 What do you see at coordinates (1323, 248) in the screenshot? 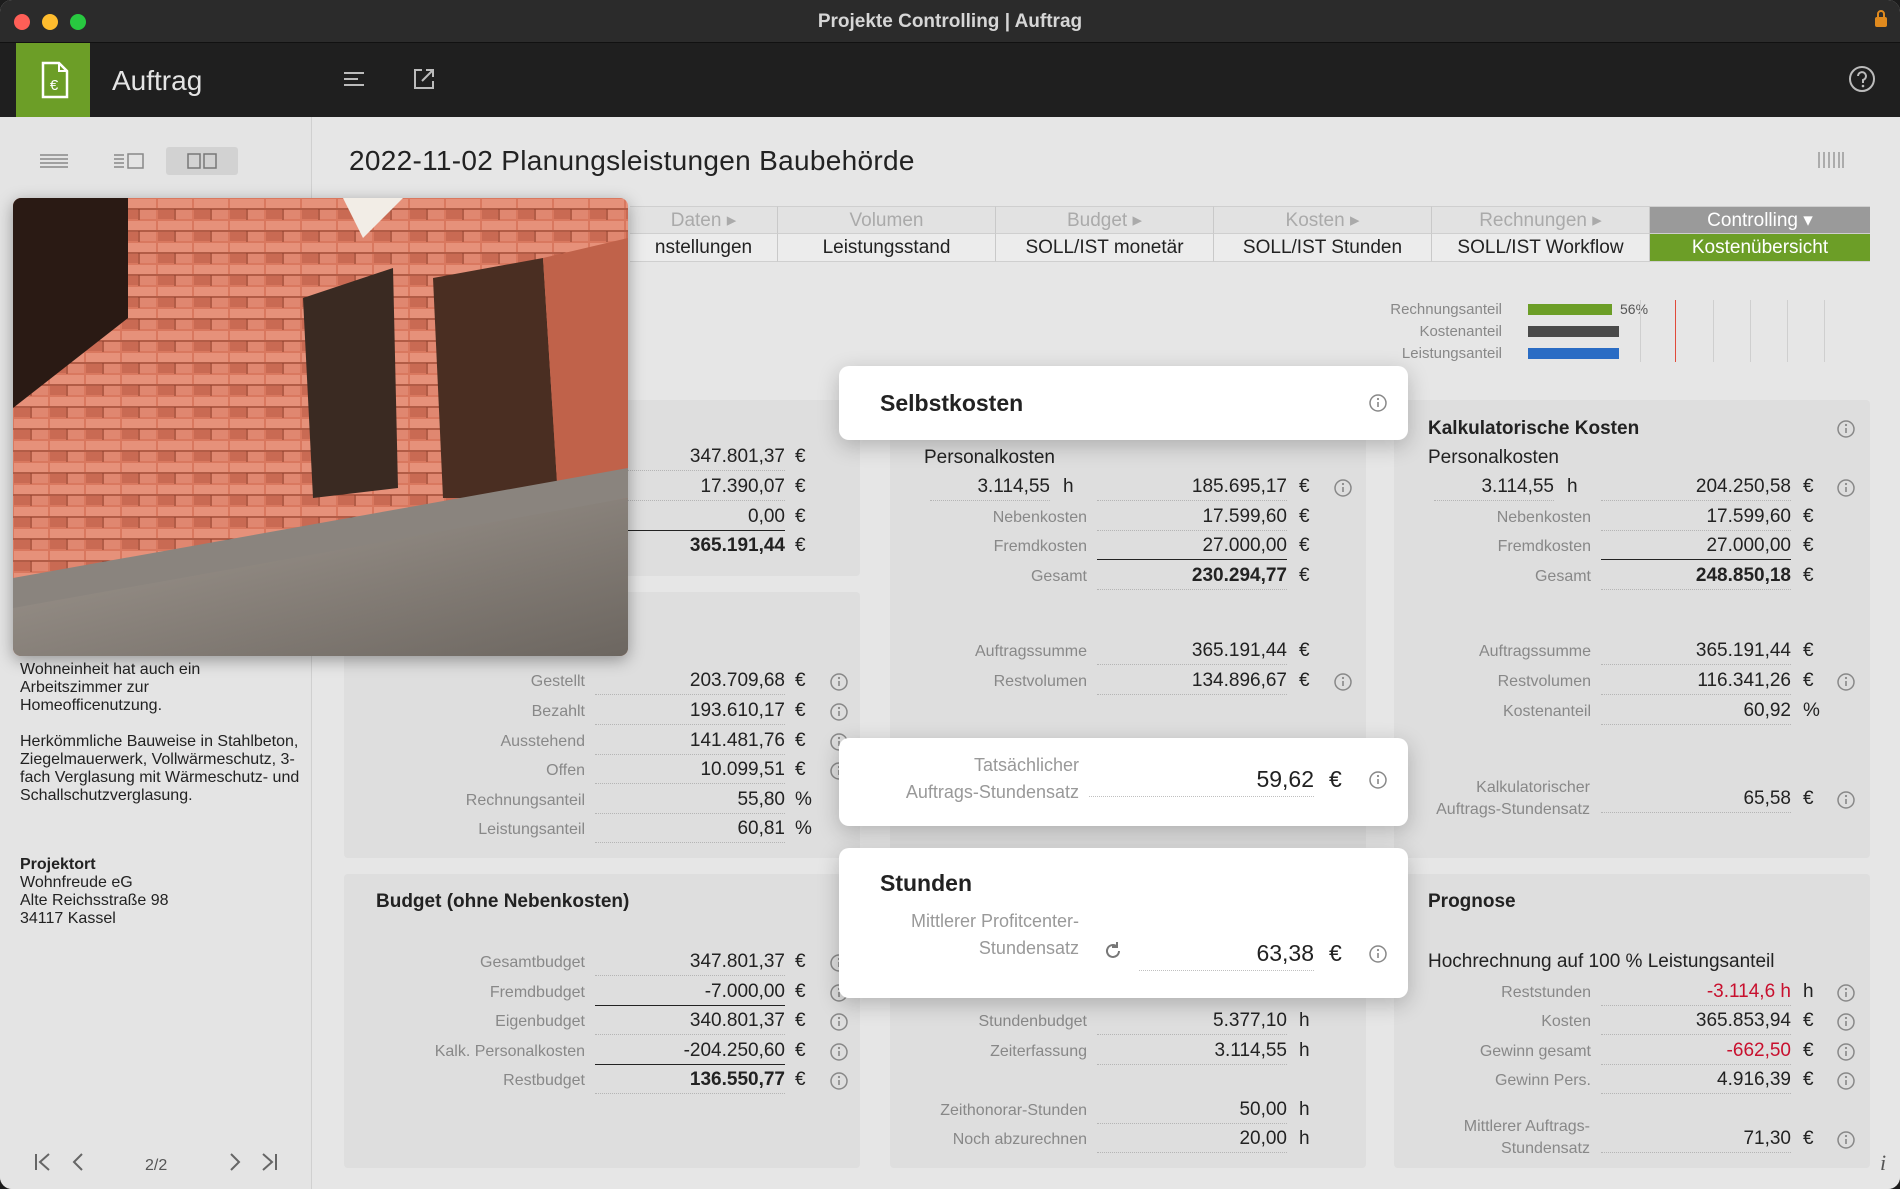
I see `subtab-soll-ist-stunden: SOLL/IST Stunden` at bounding box center [1323, 248].